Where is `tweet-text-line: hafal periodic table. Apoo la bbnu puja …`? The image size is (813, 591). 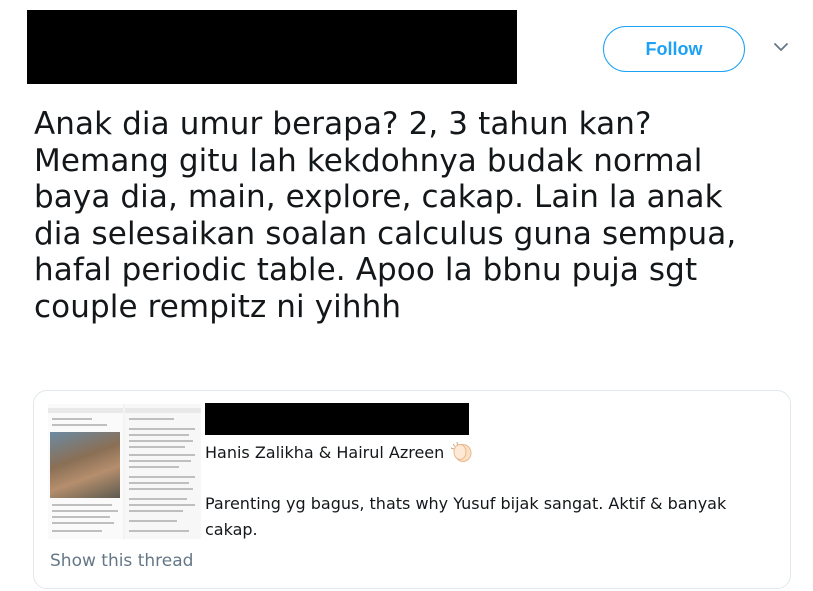
tweet-text-line: hafal periodic table. Apoo la bbnu puja … is located at coordinates (366, 270).